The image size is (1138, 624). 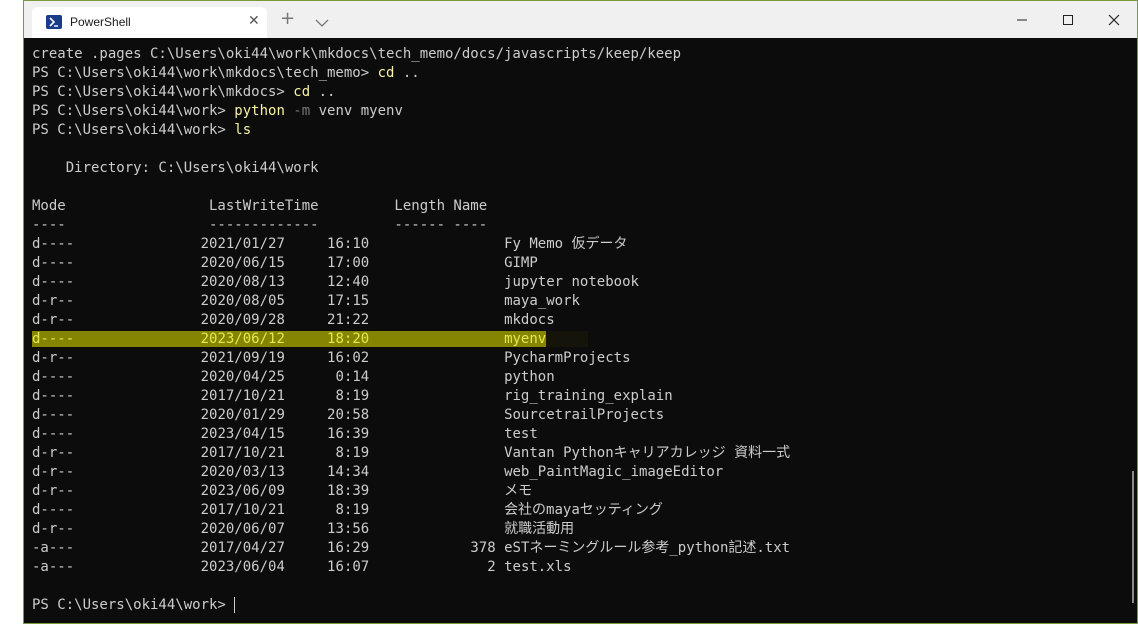 I want to click on table-row: d-r-- 2021/09/19 16:02 PycharmProjects, so click(x=584, y=358).